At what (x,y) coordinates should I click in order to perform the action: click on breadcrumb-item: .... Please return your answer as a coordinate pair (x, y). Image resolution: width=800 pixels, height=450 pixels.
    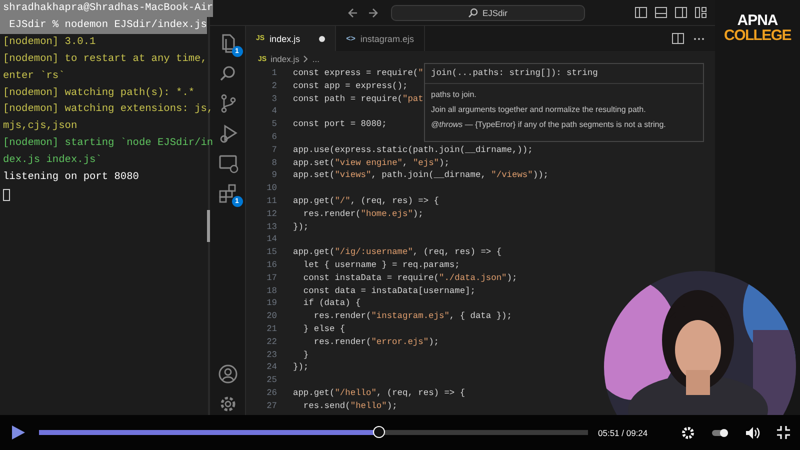
    Looking at the image, I should click on (316, 59).